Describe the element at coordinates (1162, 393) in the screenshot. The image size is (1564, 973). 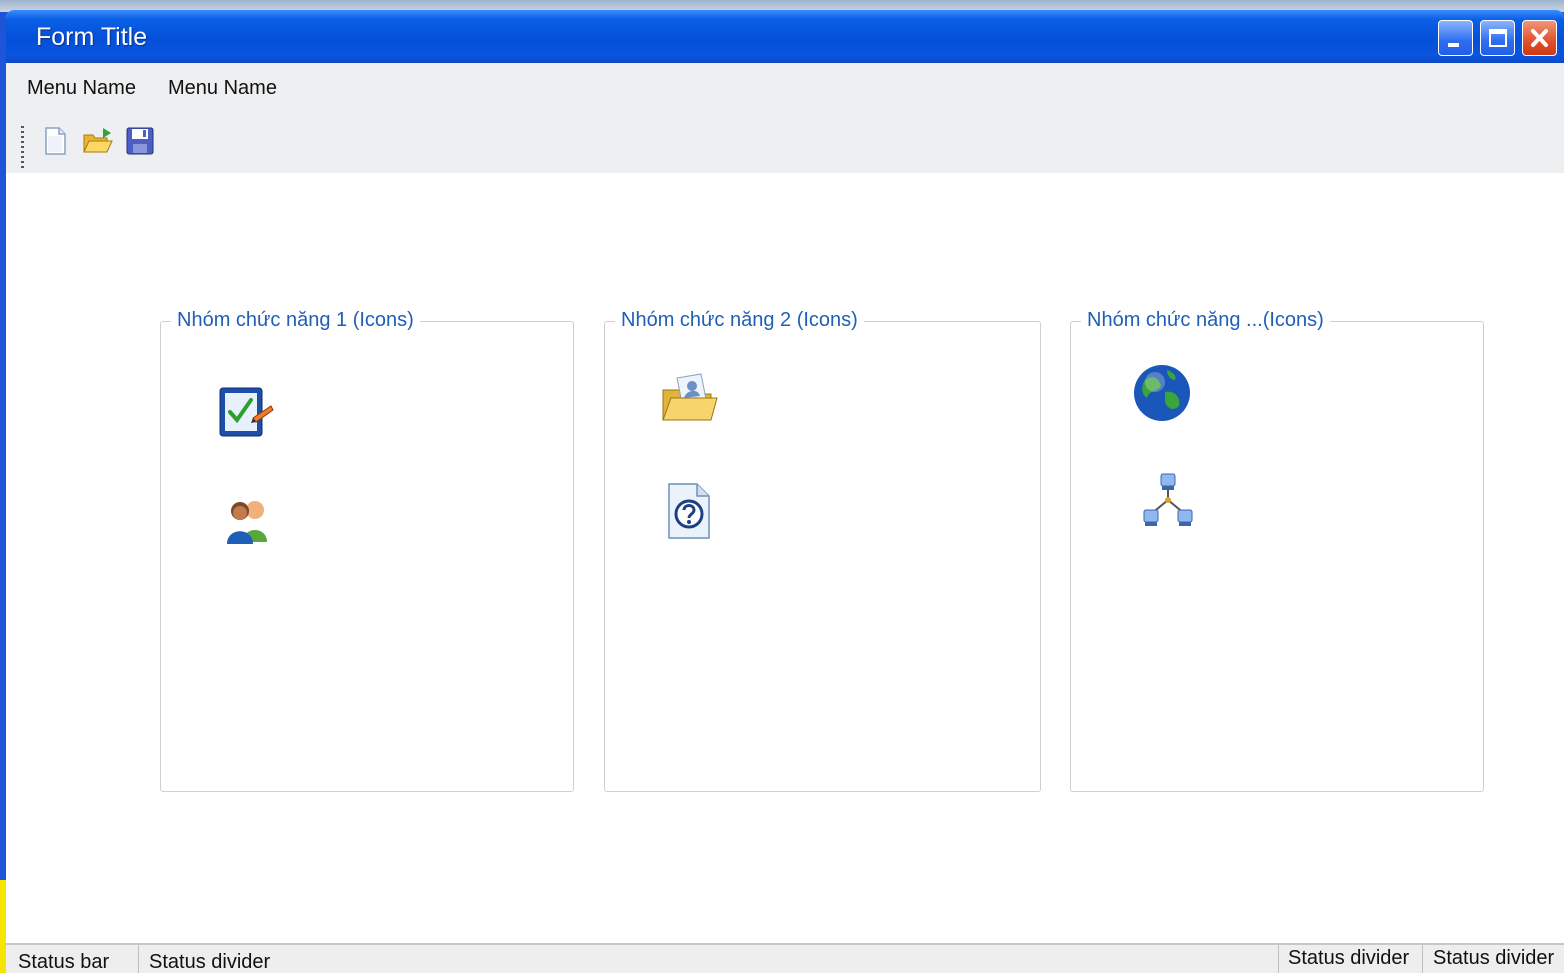
I see `globe-icon` at that location.